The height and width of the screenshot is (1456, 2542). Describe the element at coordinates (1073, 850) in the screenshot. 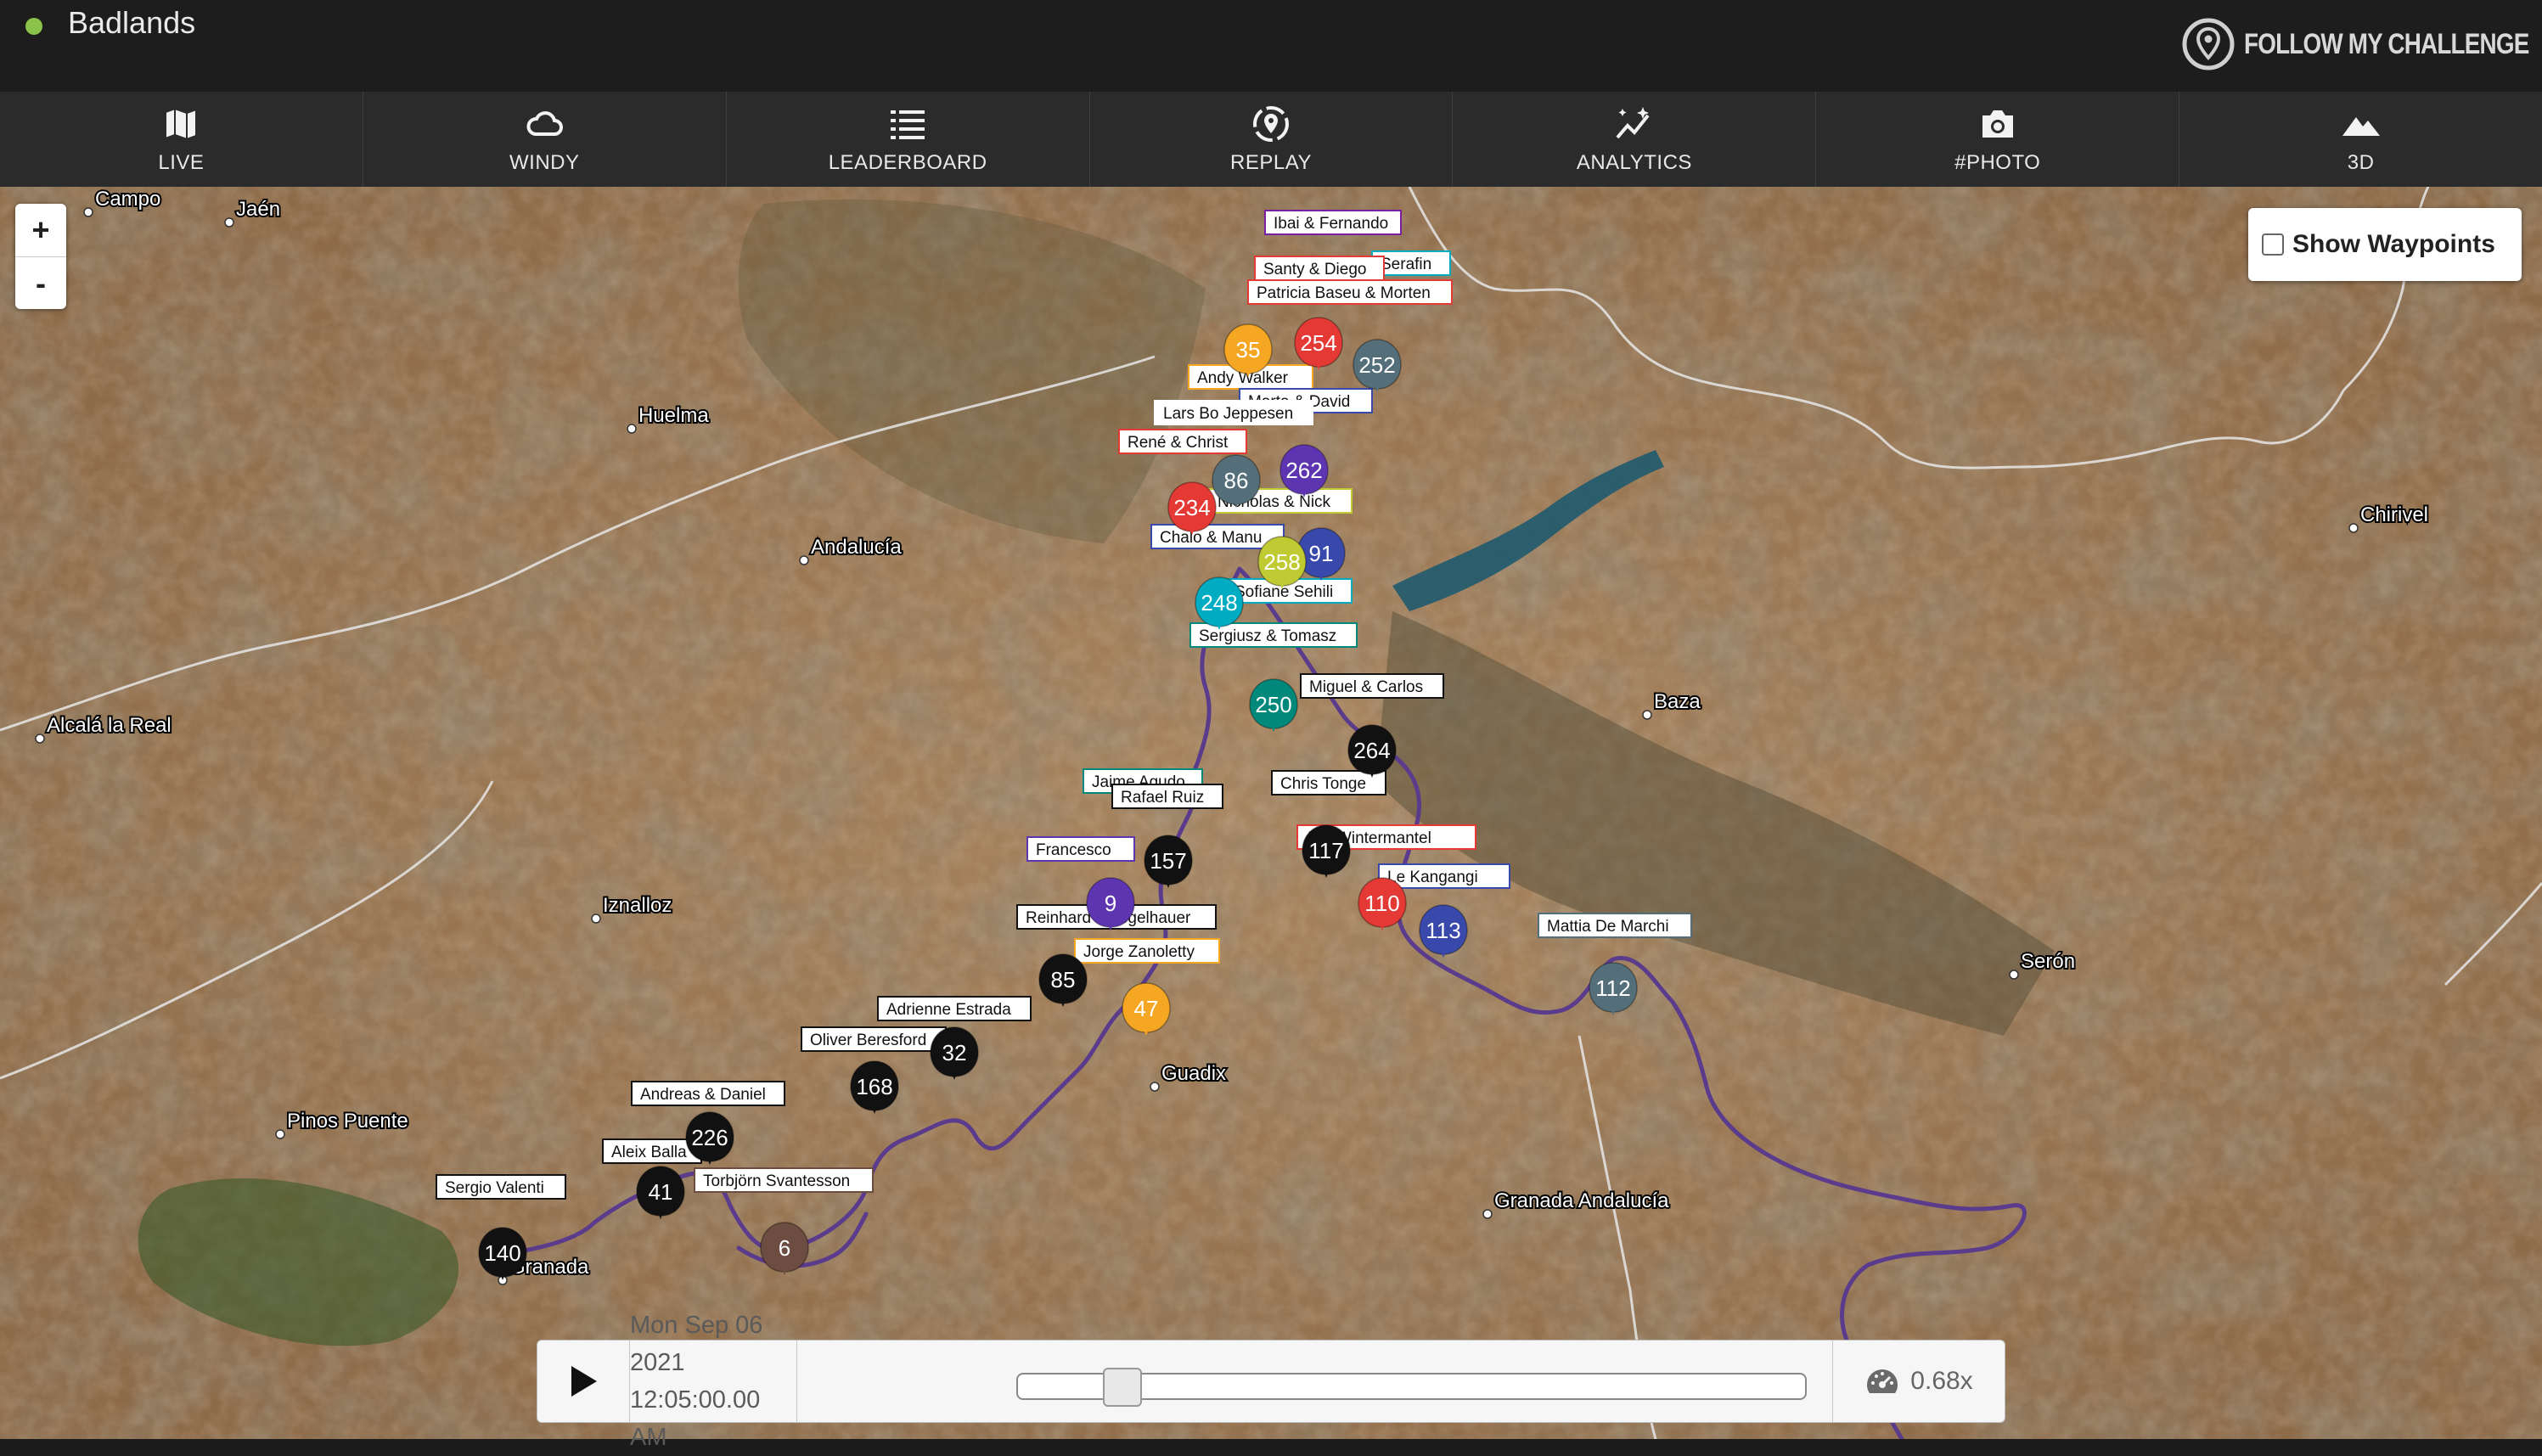

I see `rider-label-text: Francesco` at that location.